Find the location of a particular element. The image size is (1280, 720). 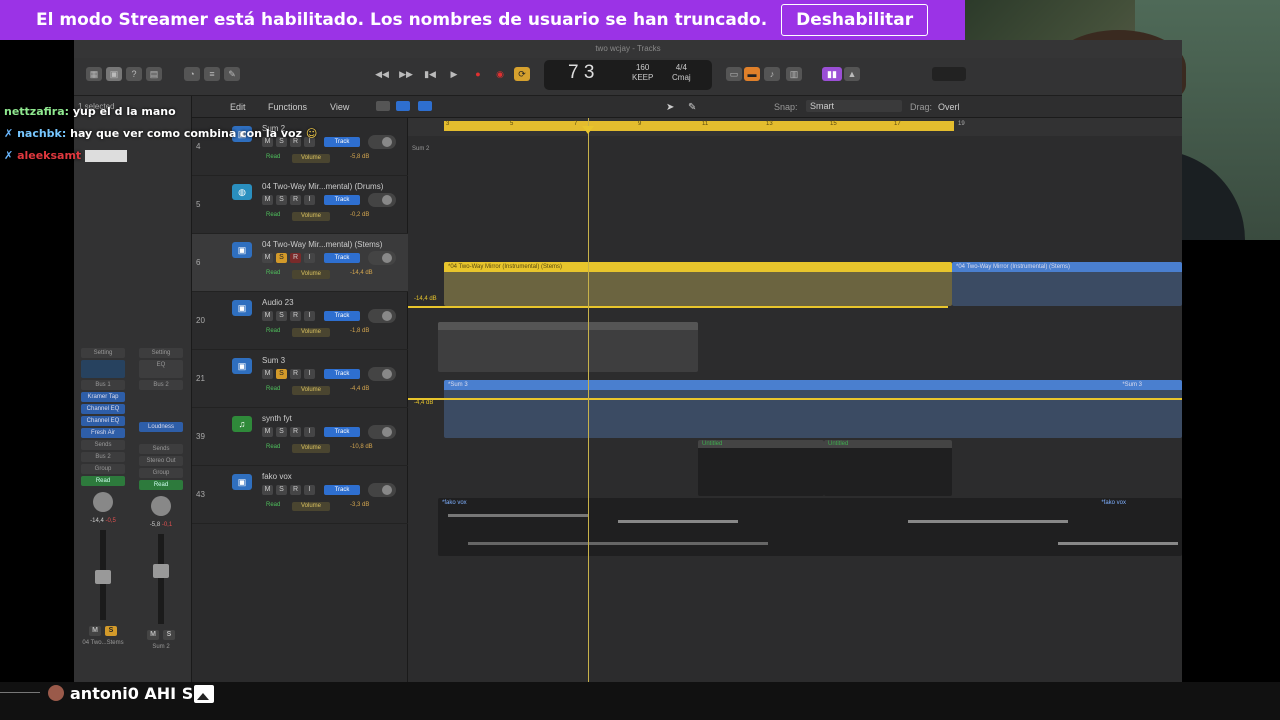

play-icon: ▶ is located at coordinates (454, 74).